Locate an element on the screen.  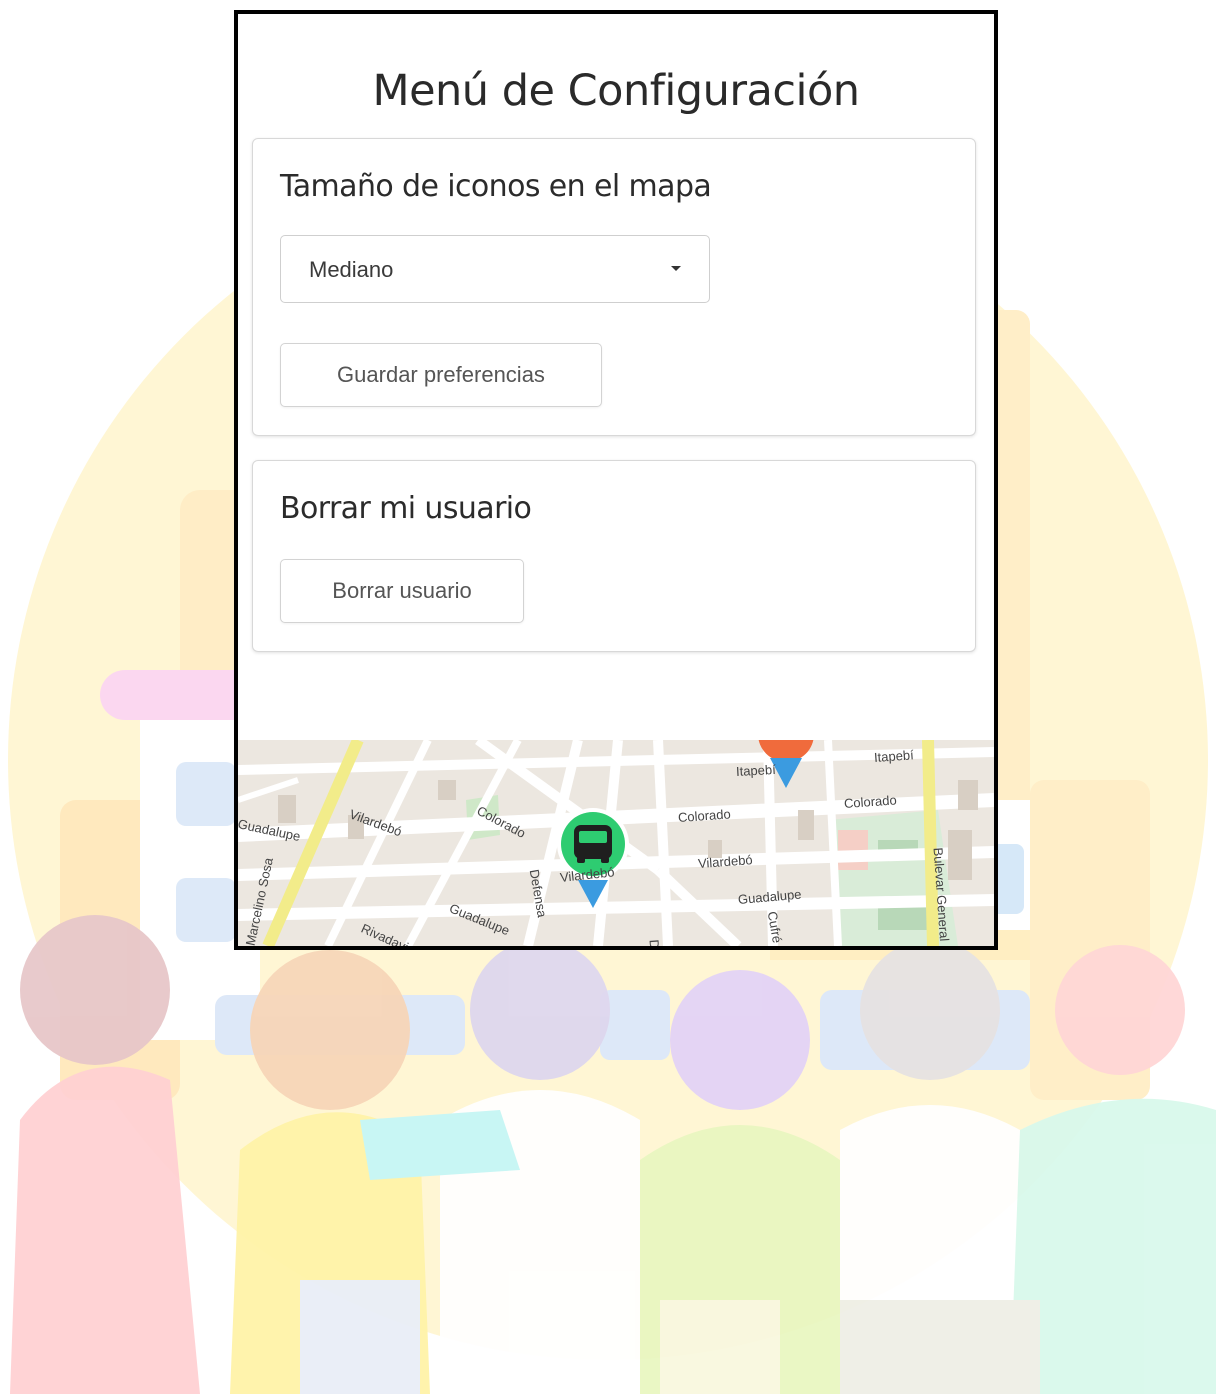
street-label: Do is located at coordinates (655, 942).